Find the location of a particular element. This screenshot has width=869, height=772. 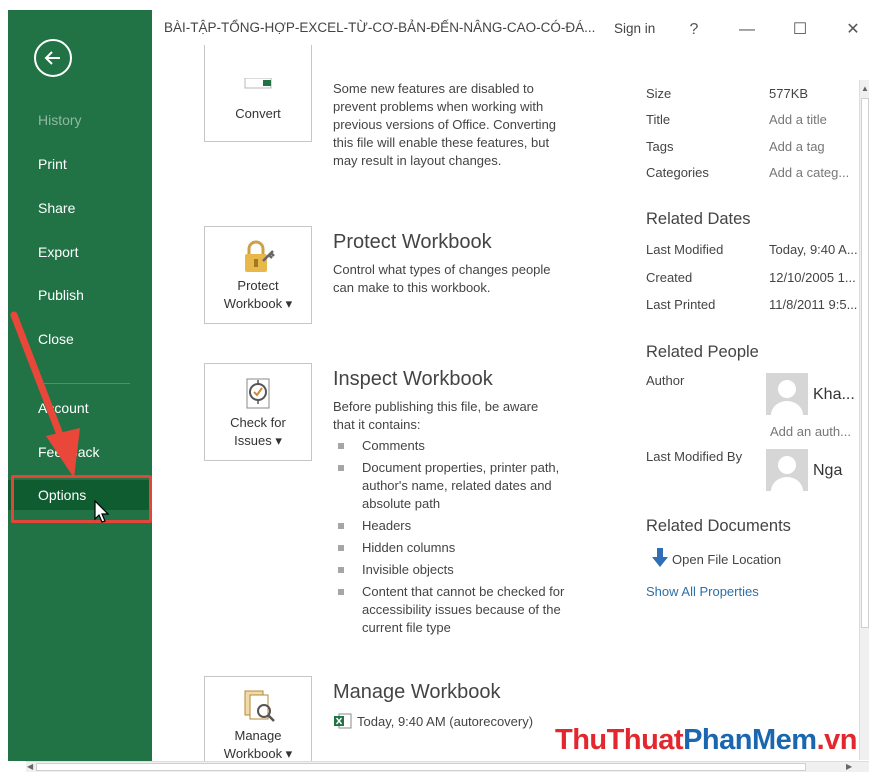

sidebar-item-export: Export is located at coordinates (80, 252).